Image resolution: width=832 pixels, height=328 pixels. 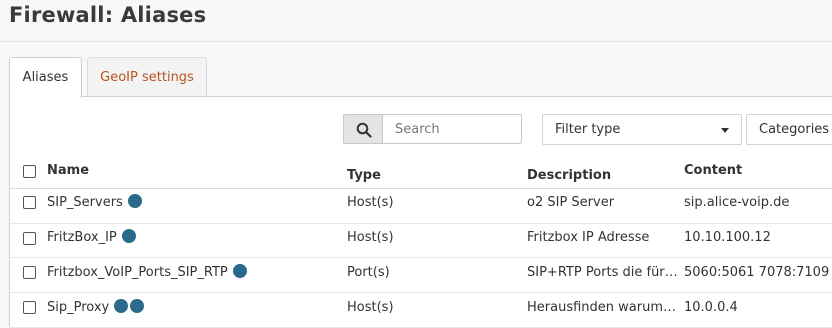 What do you see at coordinates (29, 171) in the screenshot?
I see `select-all-checkbox` at bounding box center [29, 171].